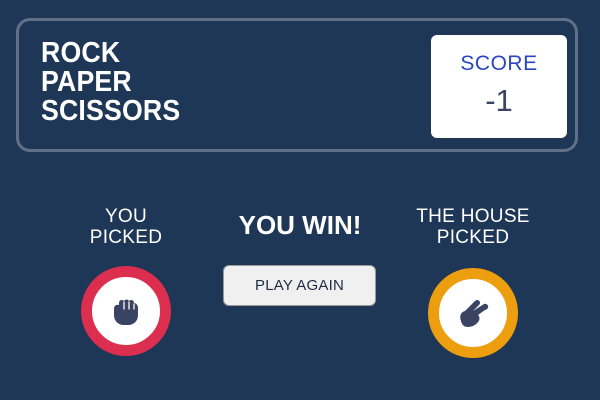 This screenshot has height=400, width=600. I want to click on player-picked-label-line-1: YOU, so click(126, 216).